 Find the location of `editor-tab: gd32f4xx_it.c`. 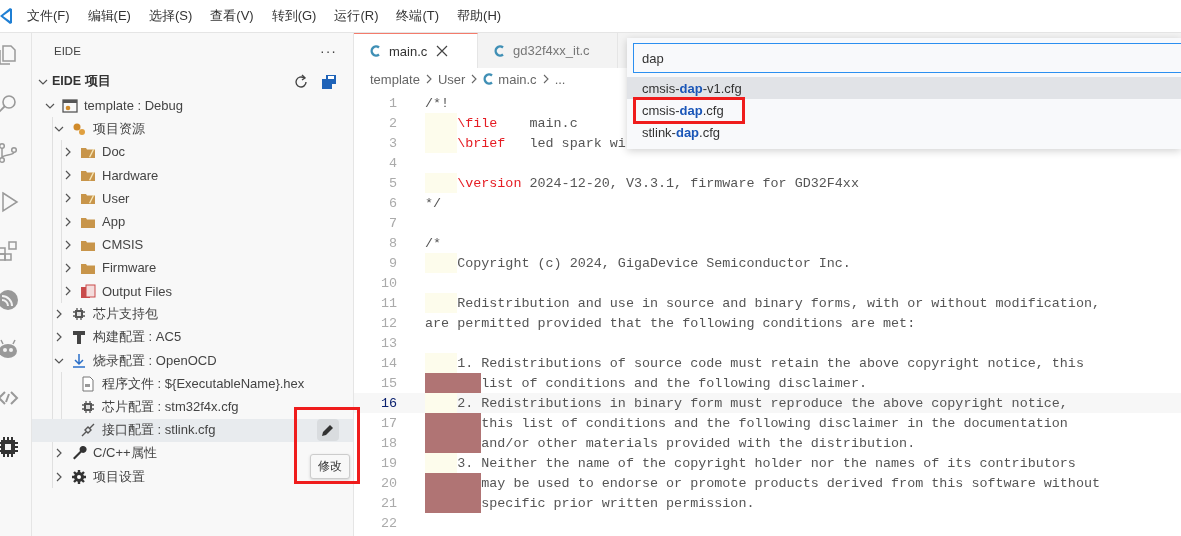

editor-tab: gd32f4xx_it.c is located at coordinates (548, 50).